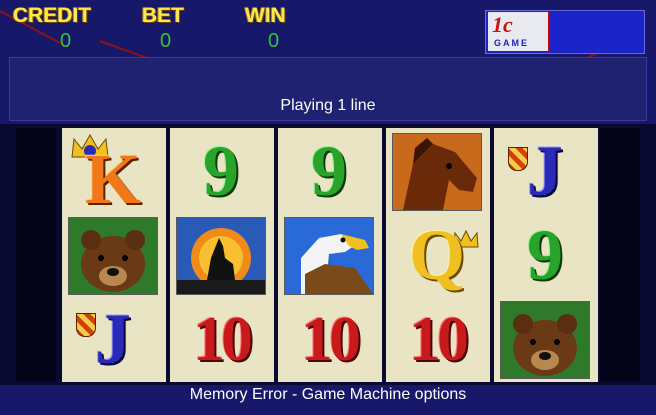  I want to click on credit-value: 0, so click(66, 41).